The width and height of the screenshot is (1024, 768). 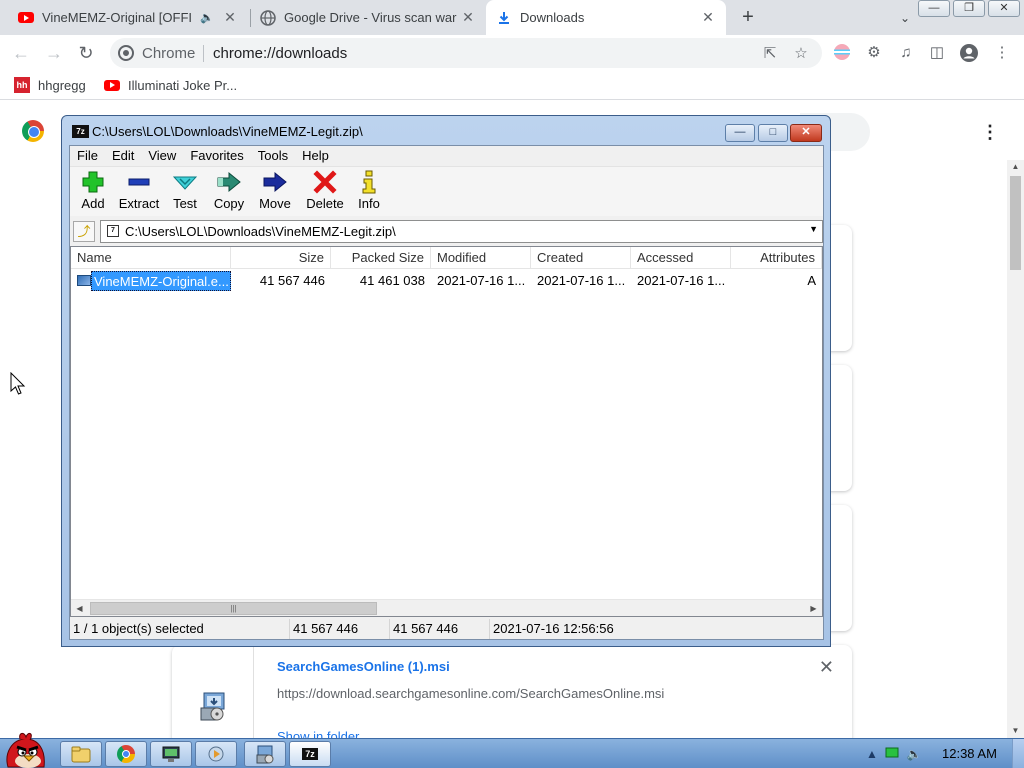 What do you see at coordinates (892, 754) in the screenshot?
I see `battery-icon` at bounding box center [892, 754].